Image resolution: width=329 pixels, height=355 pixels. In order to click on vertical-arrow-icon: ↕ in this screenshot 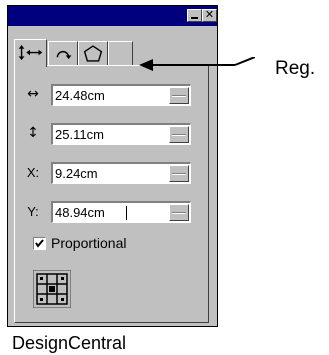, I will do `click(33, 133)`.